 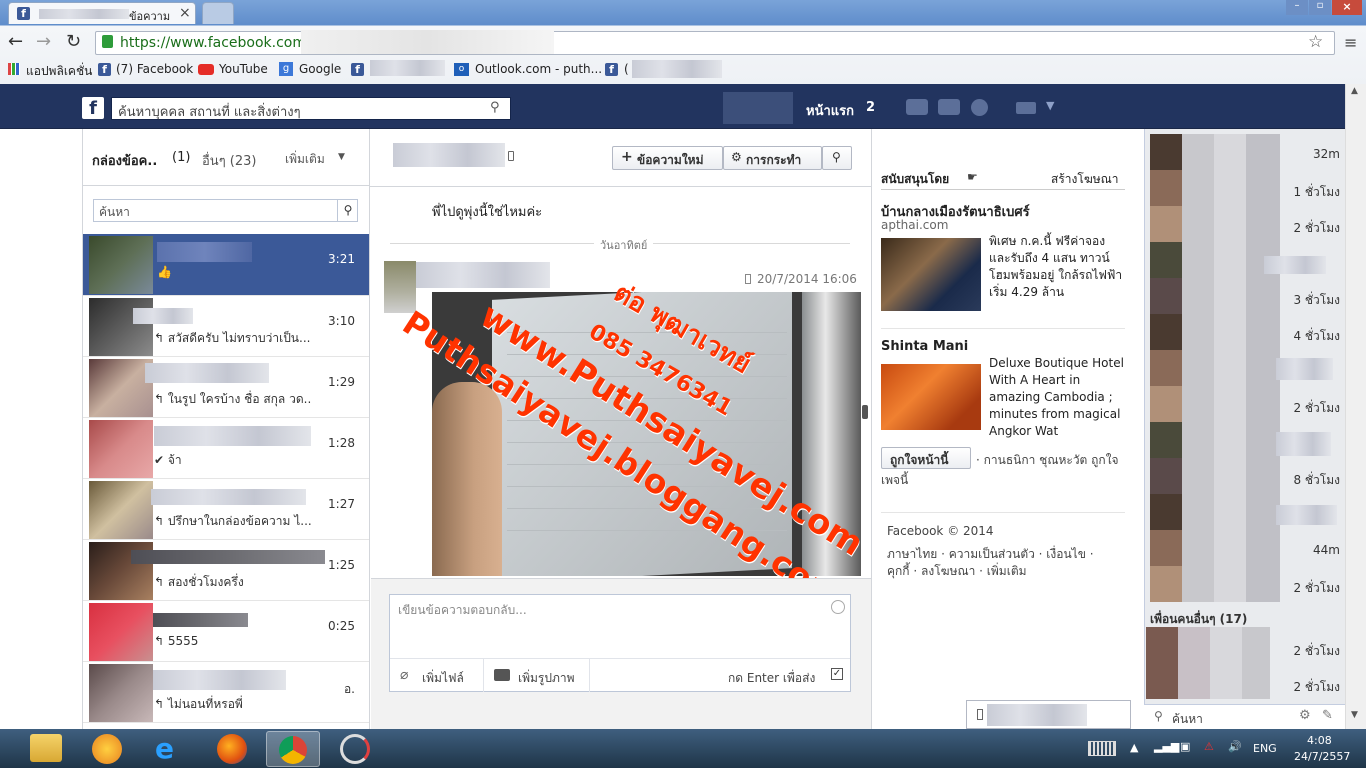 What do you see at coordinates (293, 749) in the screenshot?
I see `chrome-taskbar-icon` at bounding box center [293, 749].